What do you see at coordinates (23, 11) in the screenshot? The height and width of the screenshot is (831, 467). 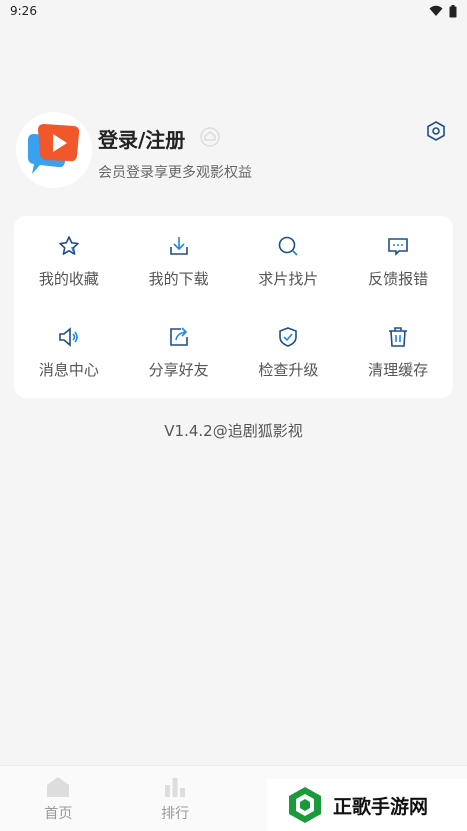 I see `status-time: 9:26` at bounding box center [23, 11].